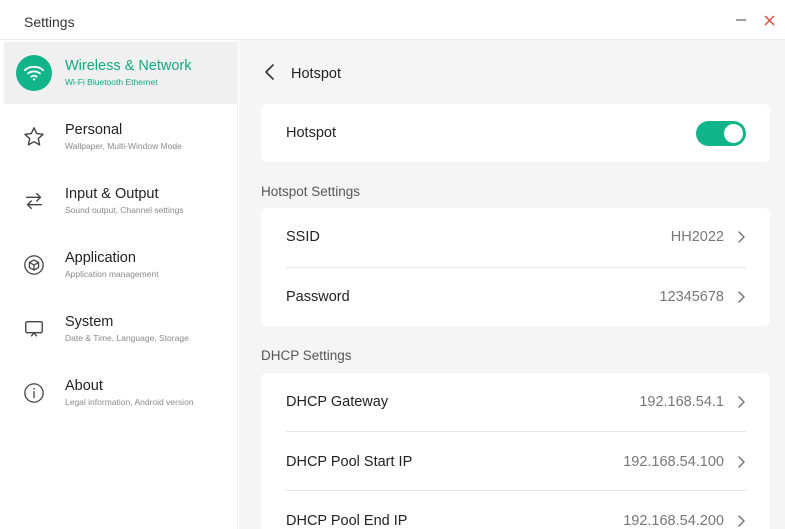 This screenshot has height=529, width=785. What do you see at coordinates (515, 237) in the screenshot?
I see `ssid-row: SSID HH2022` at bounding box center [515, 237].